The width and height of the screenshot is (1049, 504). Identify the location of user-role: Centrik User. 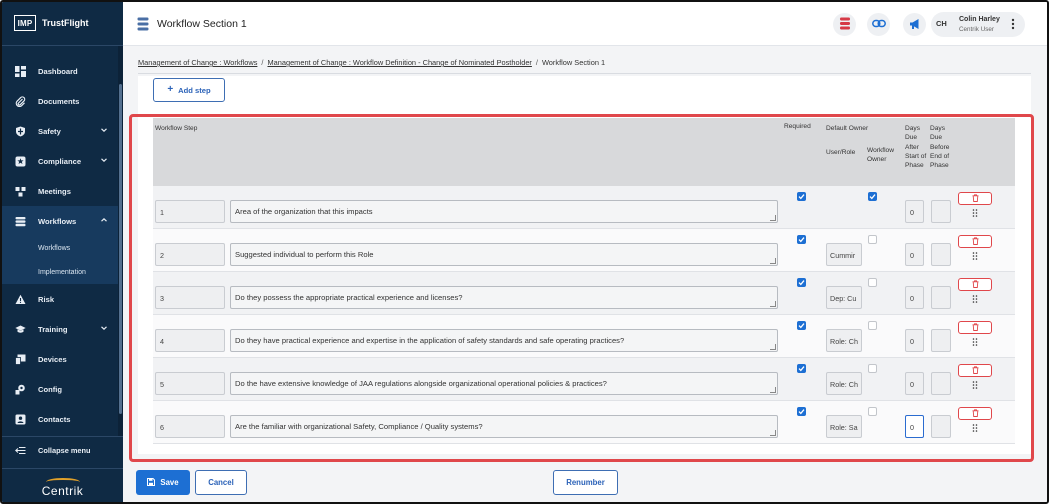
(976, 29).